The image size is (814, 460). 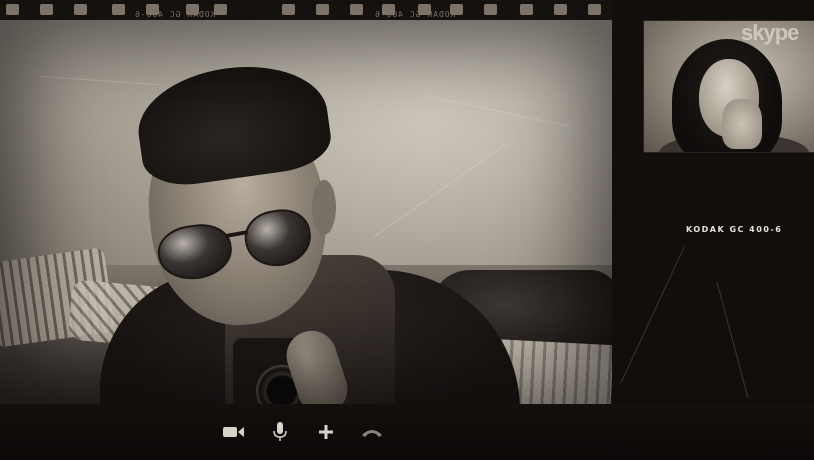 I want to click on hang-up-icon, so click(x=372, y=433).